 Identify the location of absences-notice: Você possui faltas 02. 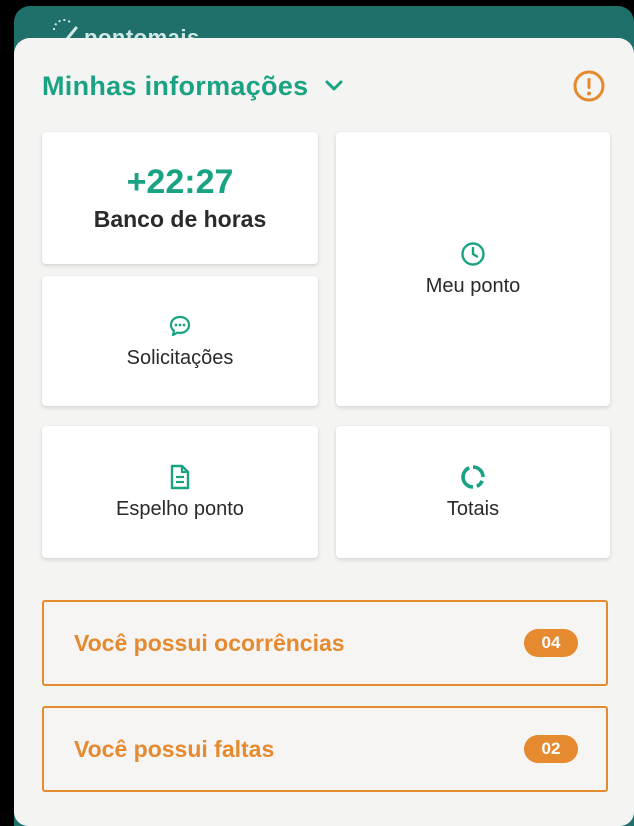
(325, 749).